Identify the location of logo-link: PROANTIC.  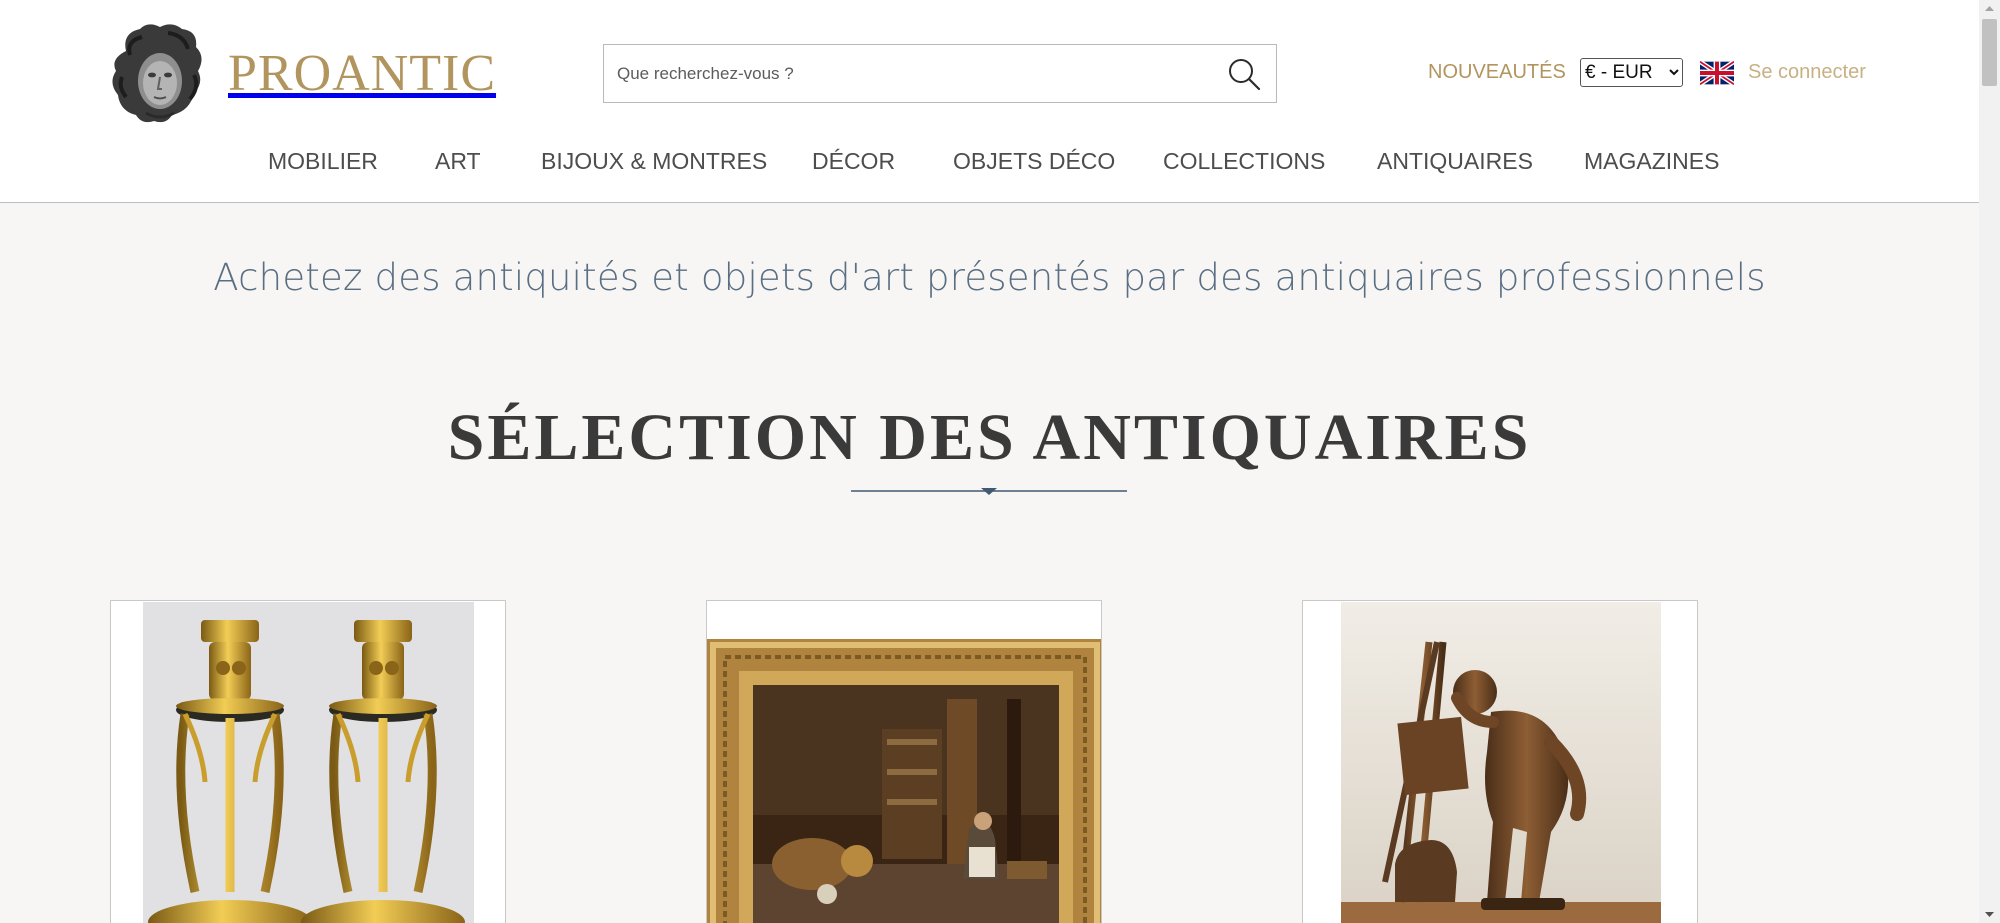
(302, 73).